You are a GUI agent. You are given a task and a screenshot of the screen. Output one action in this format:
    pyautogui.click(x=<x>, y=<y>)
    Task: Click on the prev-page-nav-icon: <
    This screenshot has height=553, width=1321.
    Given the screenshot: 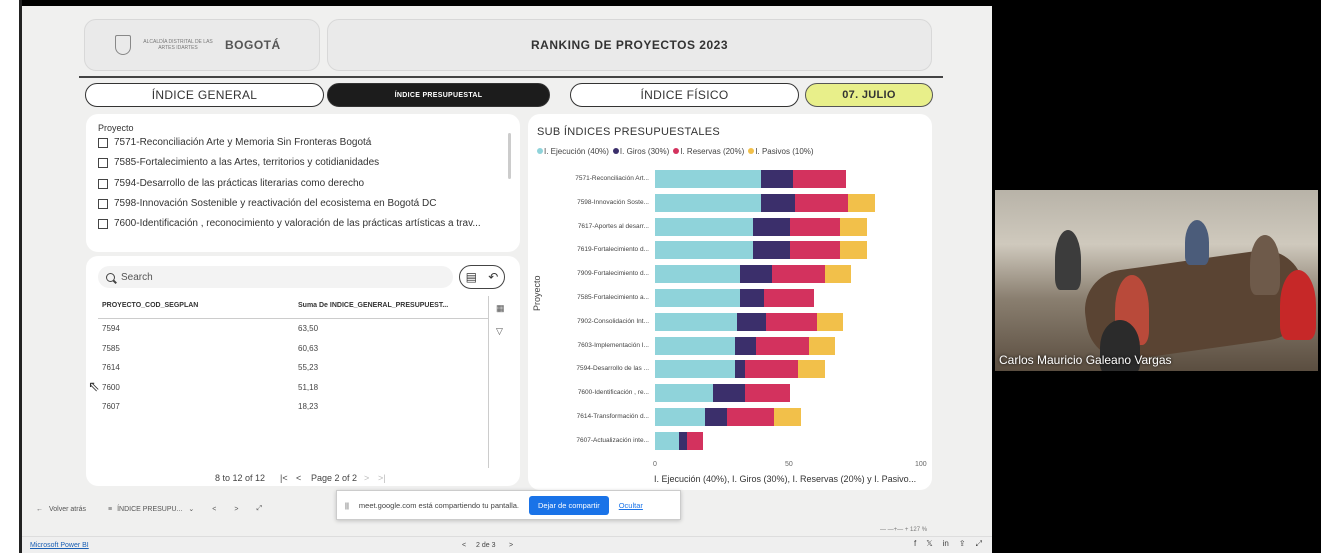 What is the action you would take?
    pyautogui.click(x=214, y=509)
    